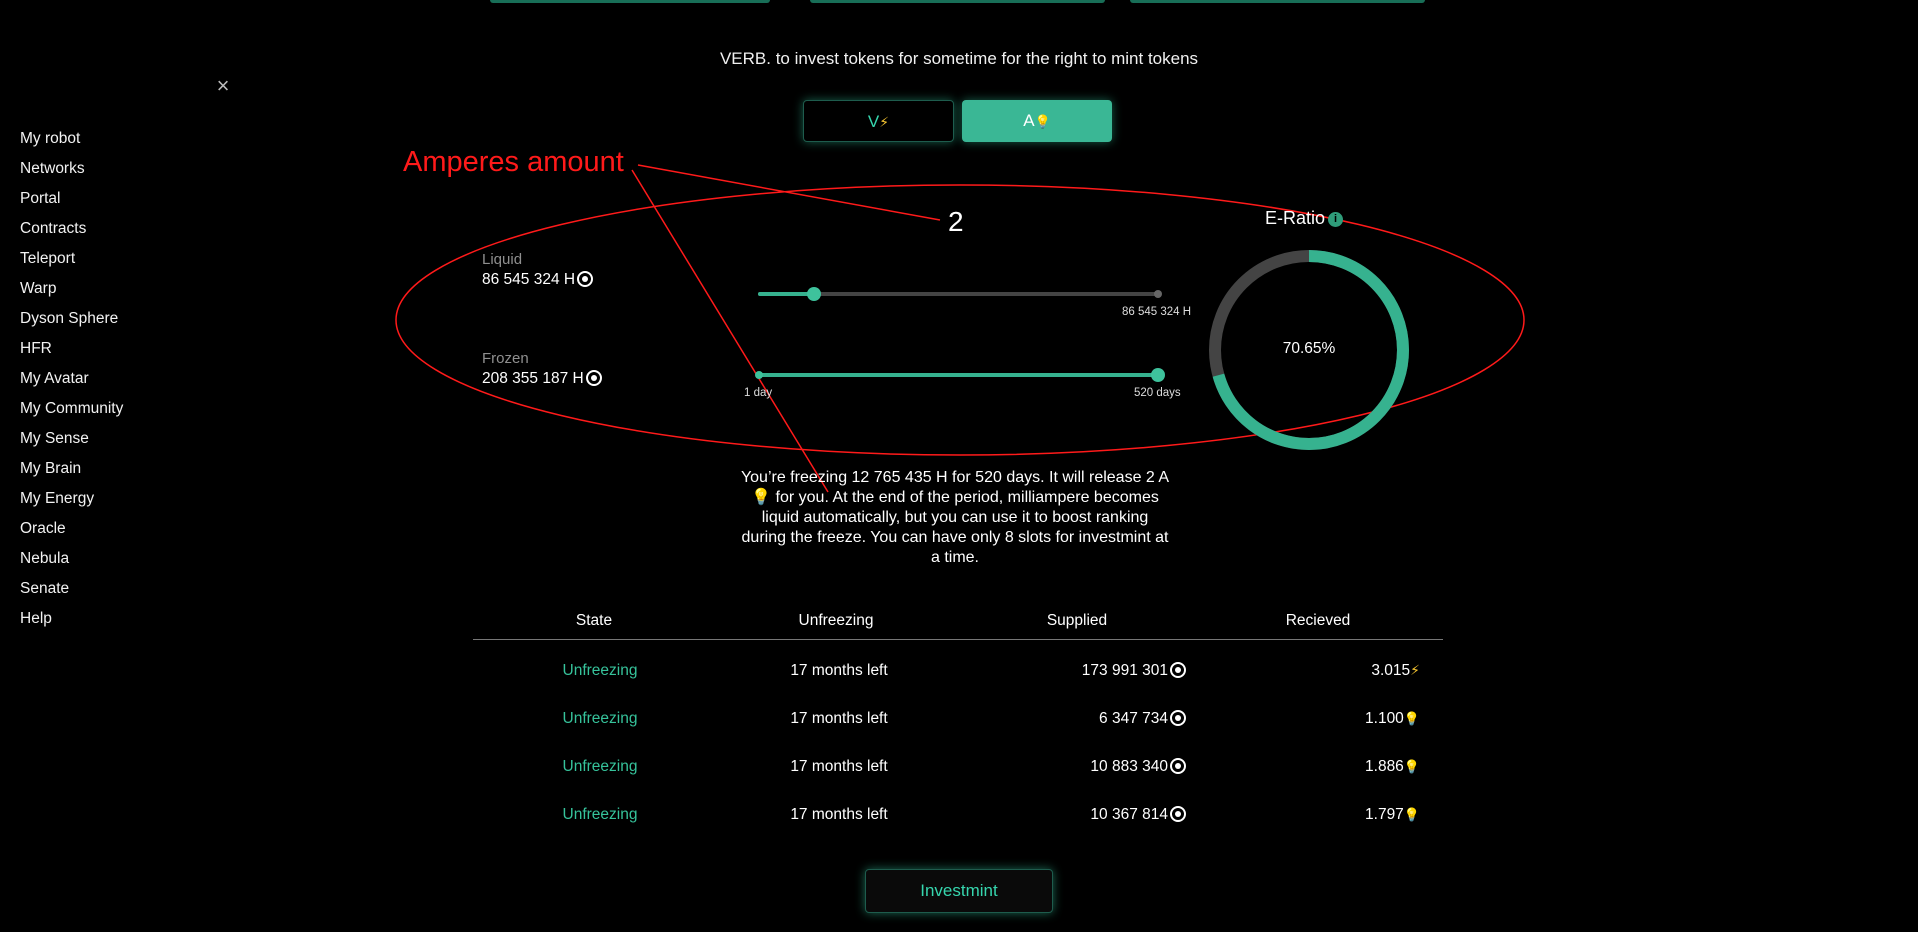  What do you see at coordinates (814, 294) in the screenshot?
I see `amount-slider-handle` at bounding box center [814, 294].